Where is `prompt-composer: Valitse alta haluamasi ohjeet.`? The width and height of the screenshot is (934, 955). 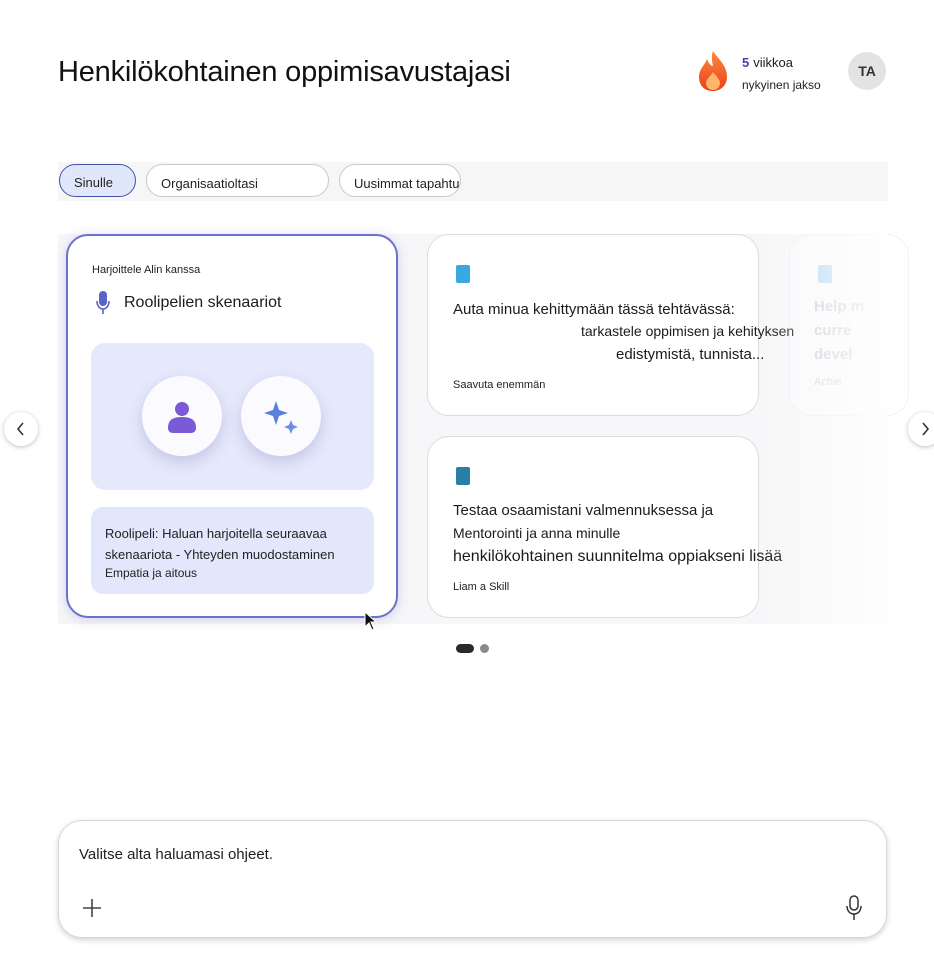
prompt-composer: Valitse alta haluamasi ohjeet. is located at coordinates (472, 879).